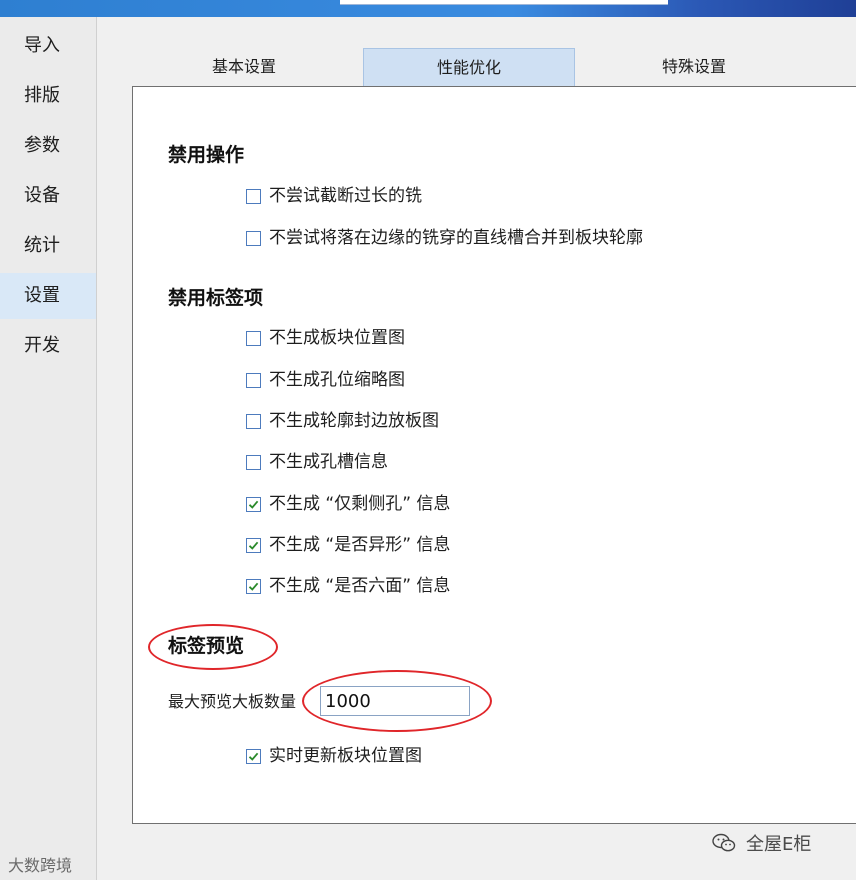 This screenshot has width=856, height=880. What do you see at coordinates (345, 196) in the screenshot?
I see `option-label: 不尝试截断过长的铣` at bounding box center [345, 196].